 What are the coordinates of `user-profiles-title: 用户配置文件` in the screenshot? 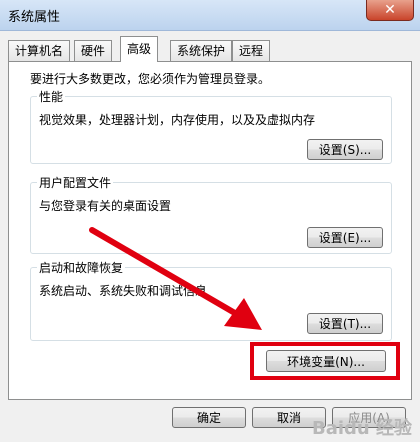 It's located at (75, 182).